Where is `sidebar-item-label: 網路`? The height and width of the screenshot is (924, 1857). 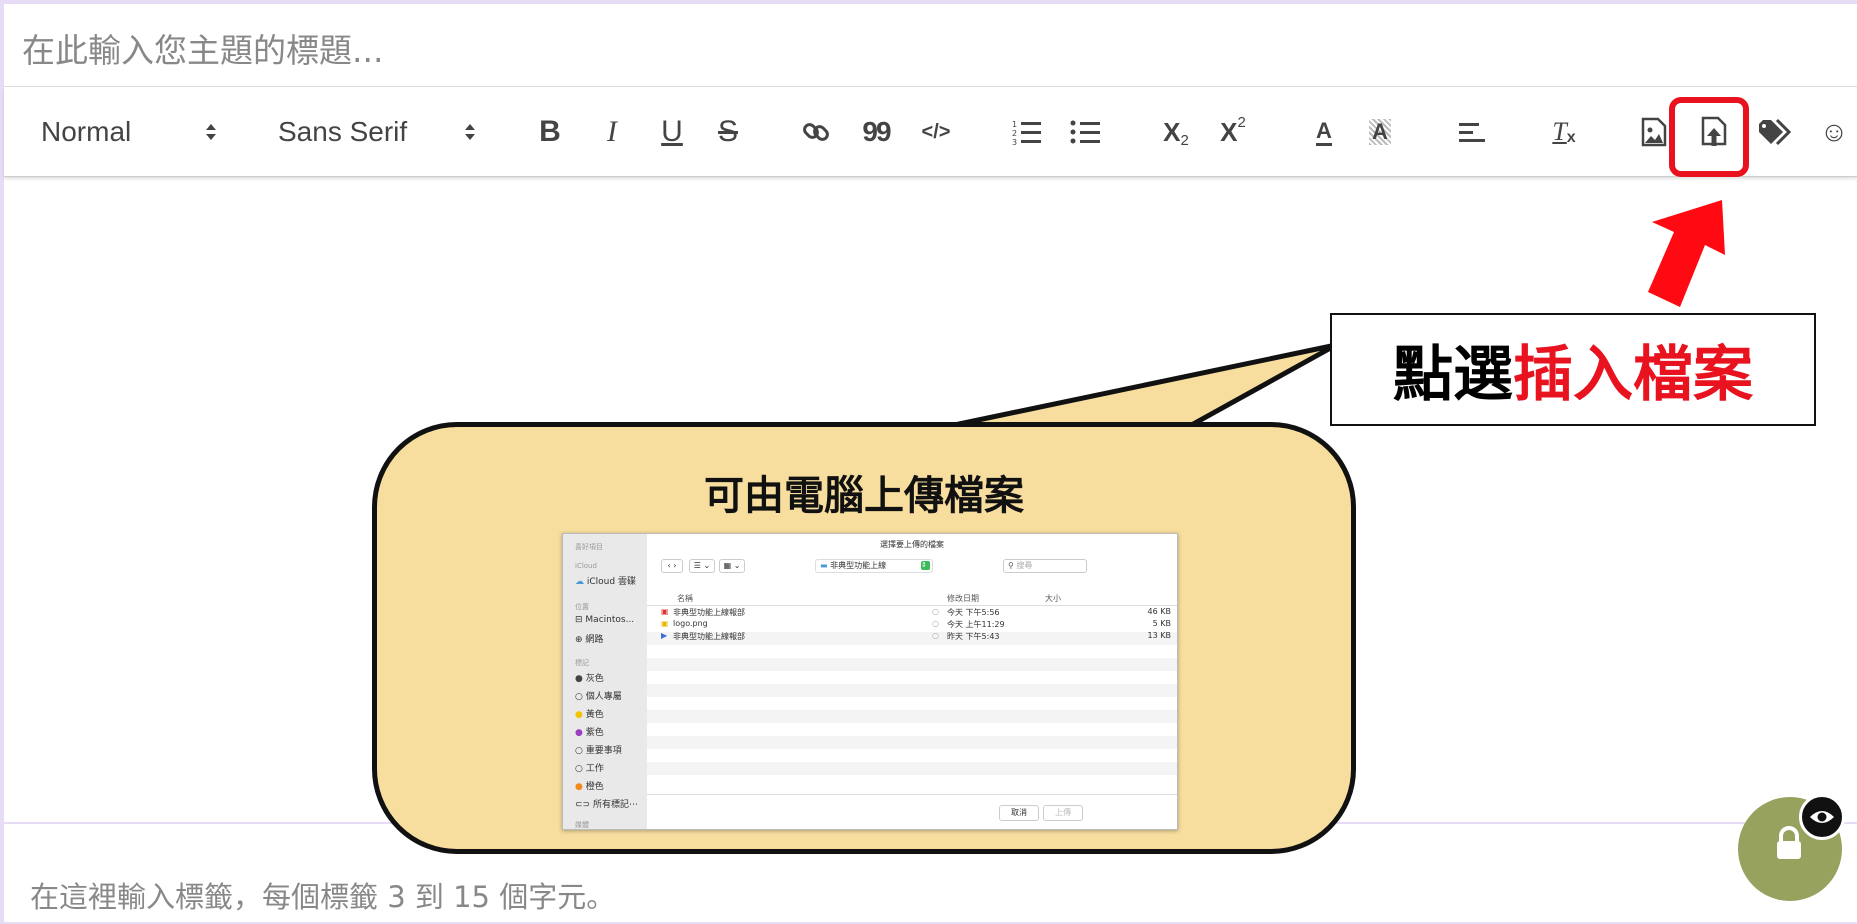 sidebar-item-label: 網路 is located at coordinates (594, 640).